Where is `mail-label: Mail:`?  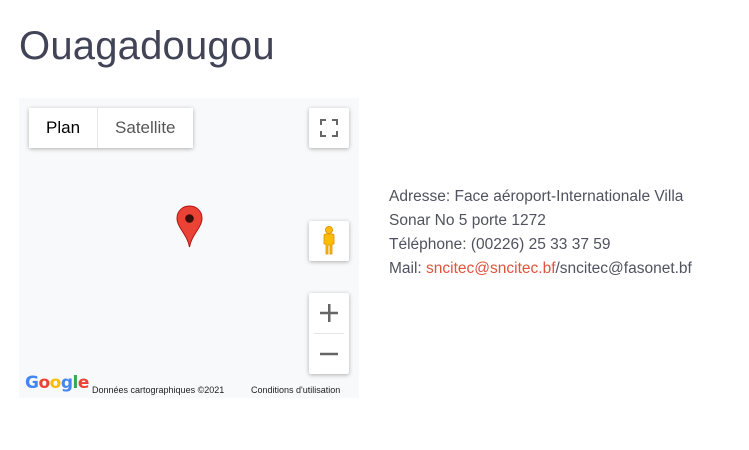 mail-label: Mail: is located at coordinates (408, 268).